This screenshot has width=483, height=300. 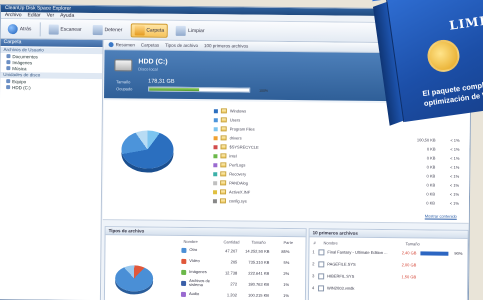 What do you see at coordinates (237, 201) in the screenshot?
I see `folder-name: config.sys` at bounding box center [237, 201].